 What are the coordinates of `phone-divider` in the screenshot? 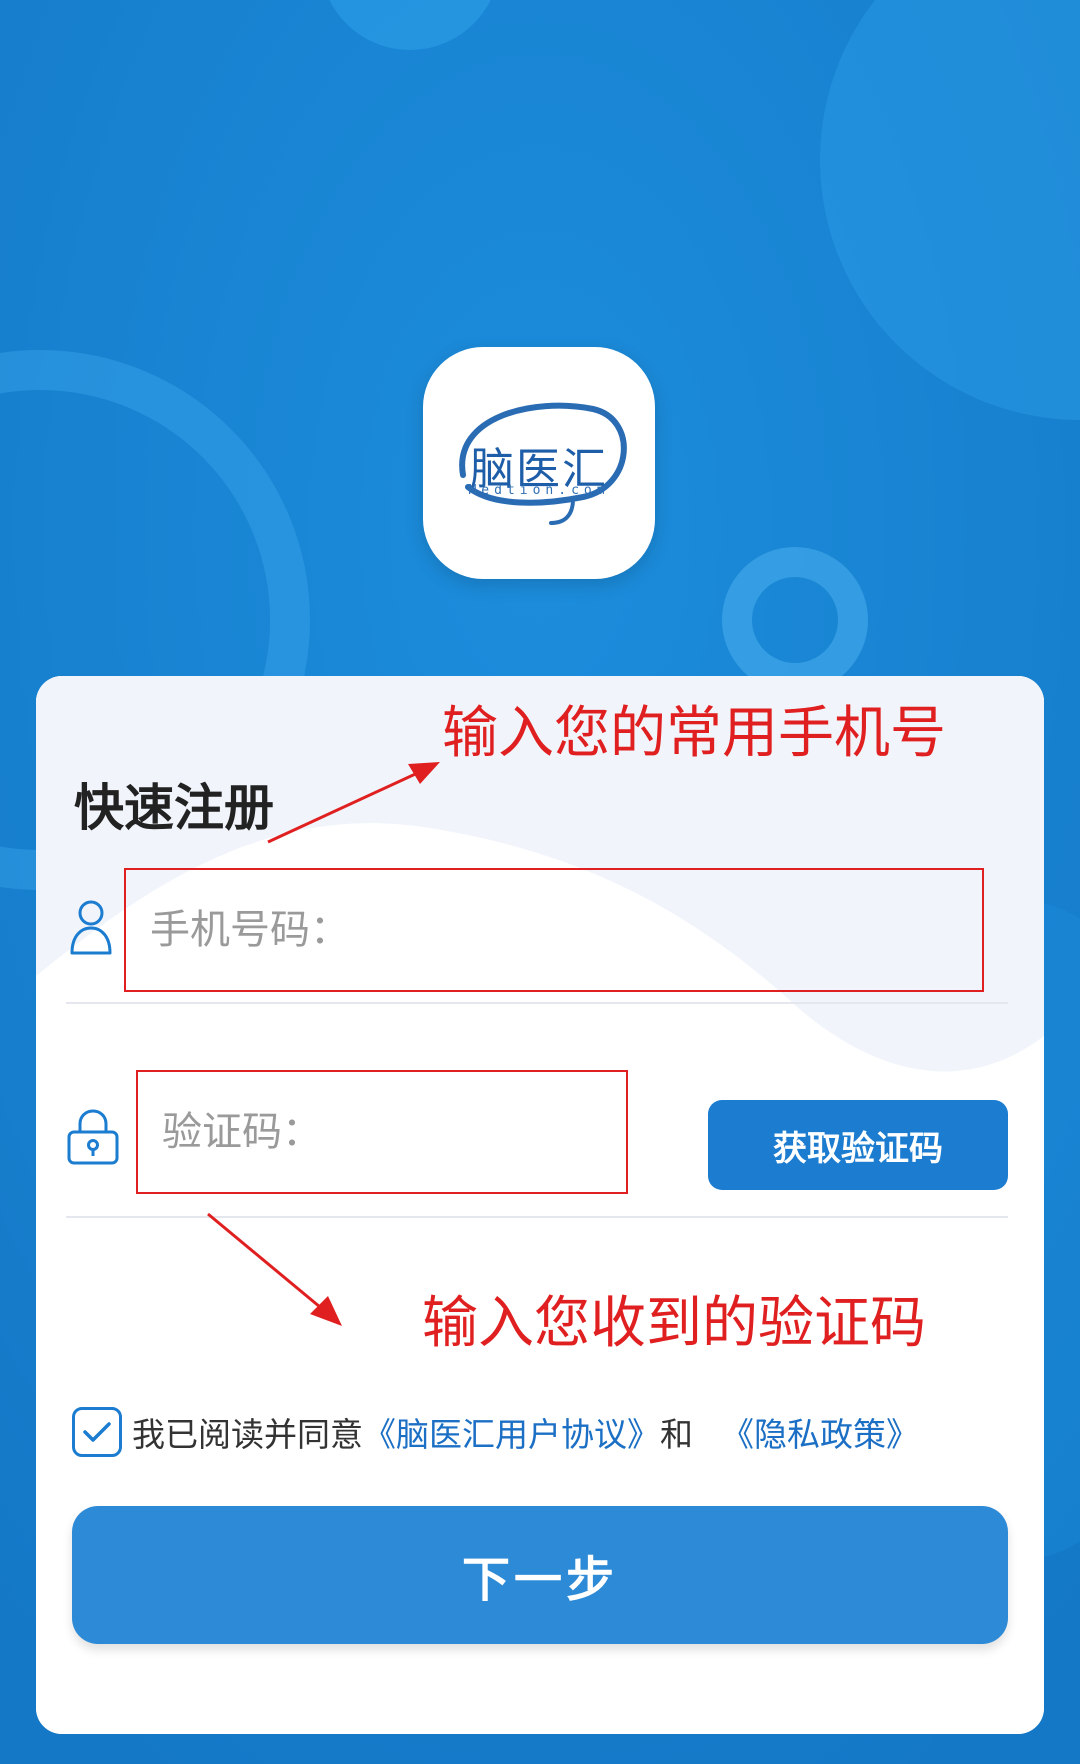 It's located at (537, 1003).